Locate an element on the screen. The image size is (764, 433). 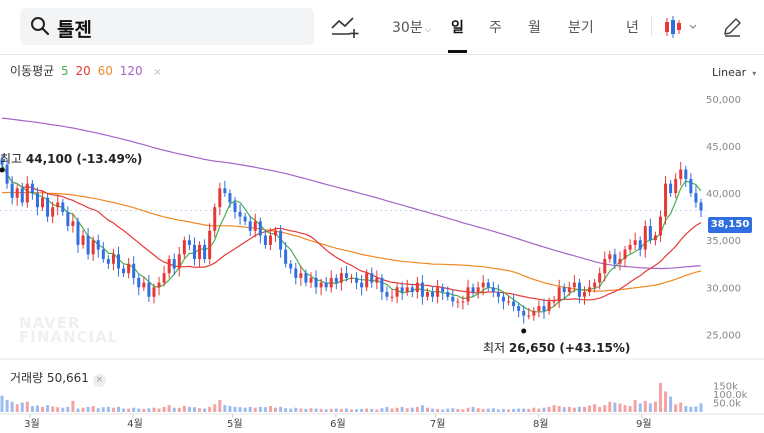
ma-close-icon: × is located at coordinates (157, 72).